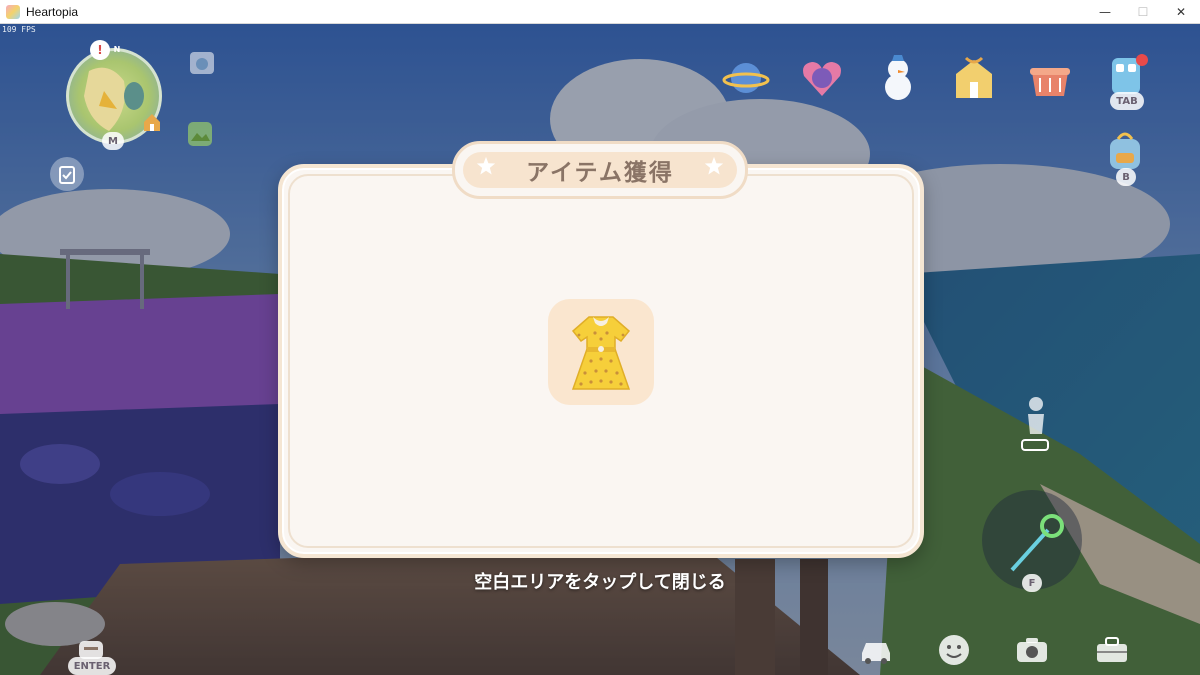 This screenshot has height=675, width=1200. What do you see at coordinates (19, 29) in the screenshot?
I see `fps-counter: 109 FPS` at bounding box center [19, 29].